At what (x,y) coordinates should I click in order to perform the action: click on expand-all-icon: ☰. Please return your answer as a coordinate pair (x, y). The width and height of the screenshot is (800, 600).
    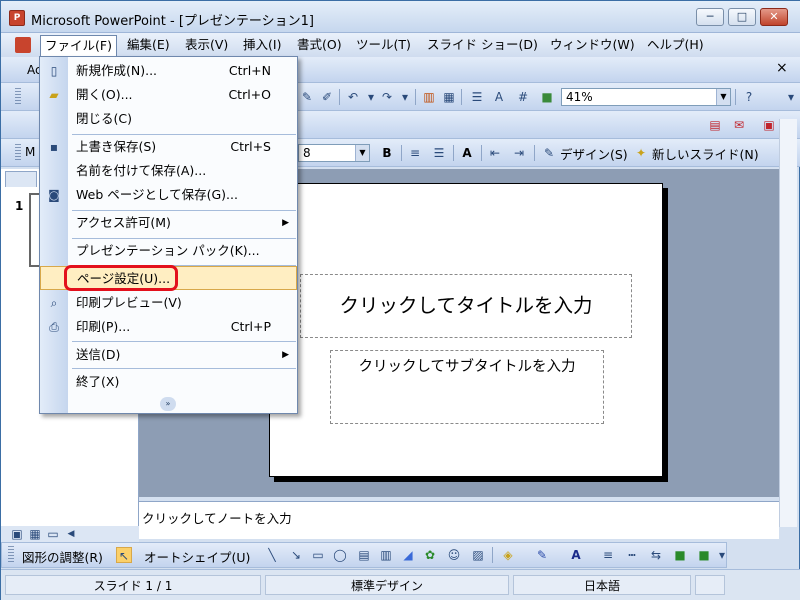
    Looking at the image, I should click on (477, 97).